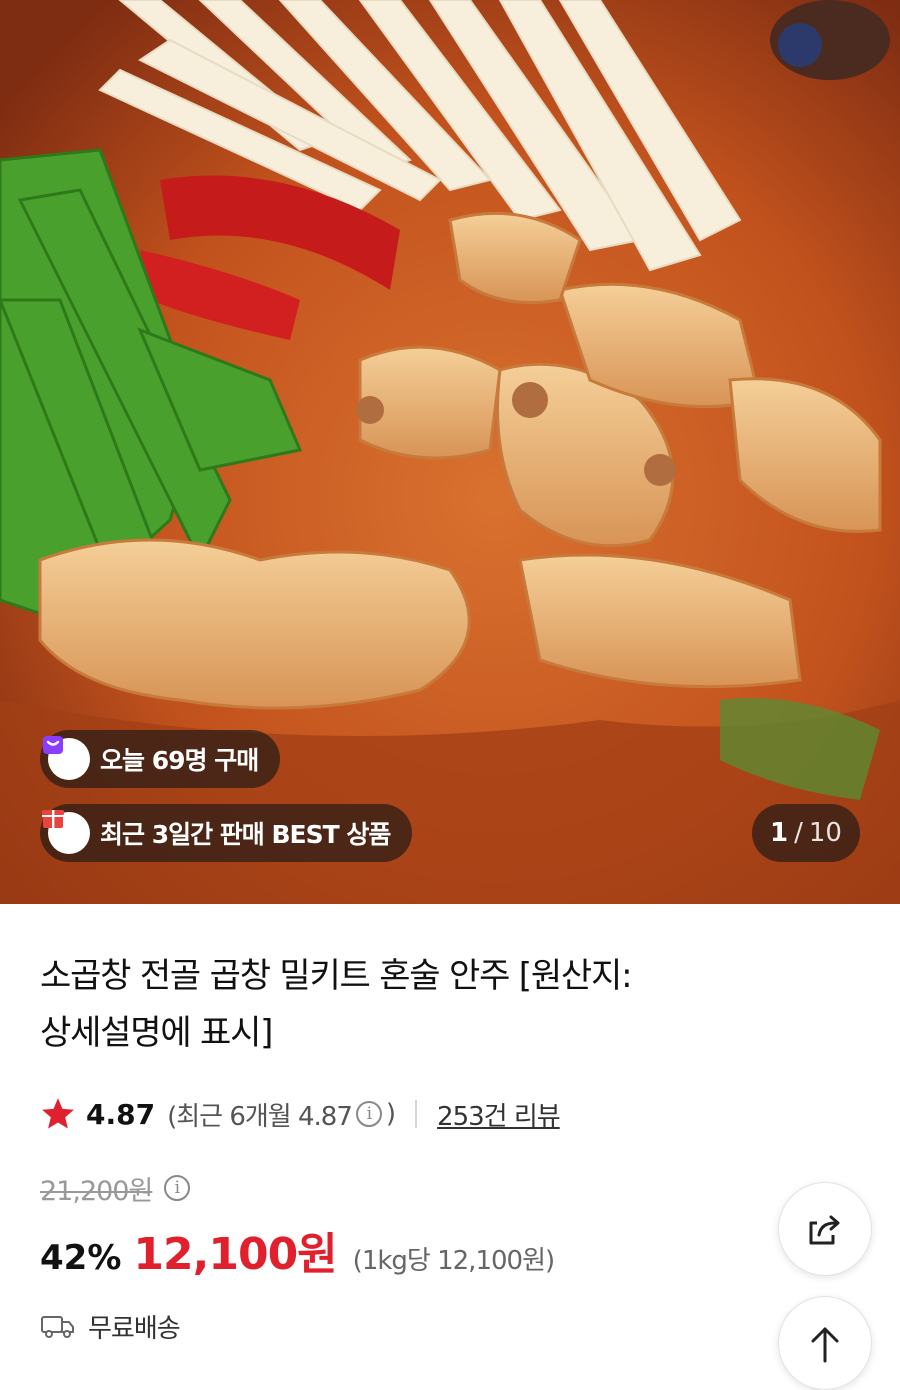 The image size is (900, 1390). What do you see at coordinates (58, 1113) in the screenshot?
I see `star-icon` at bounding box center [58, 1113].